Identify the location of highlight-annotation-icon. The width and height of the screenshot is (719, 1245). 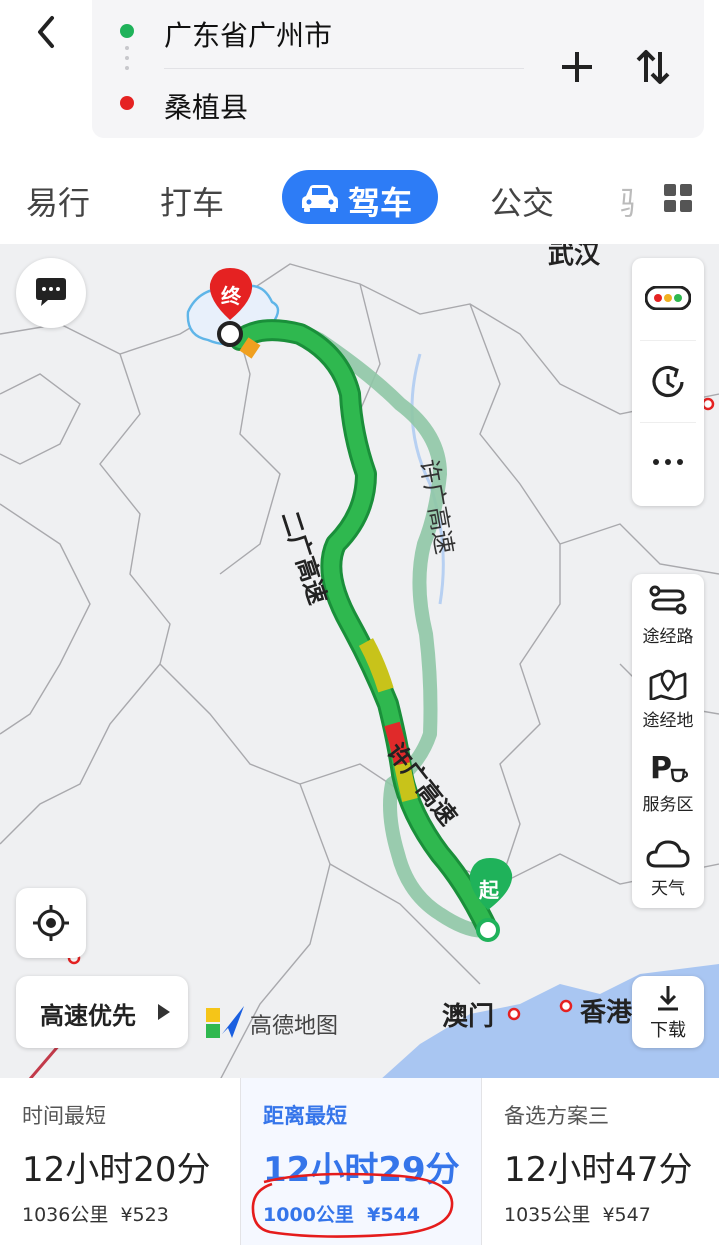
(352, 1205).